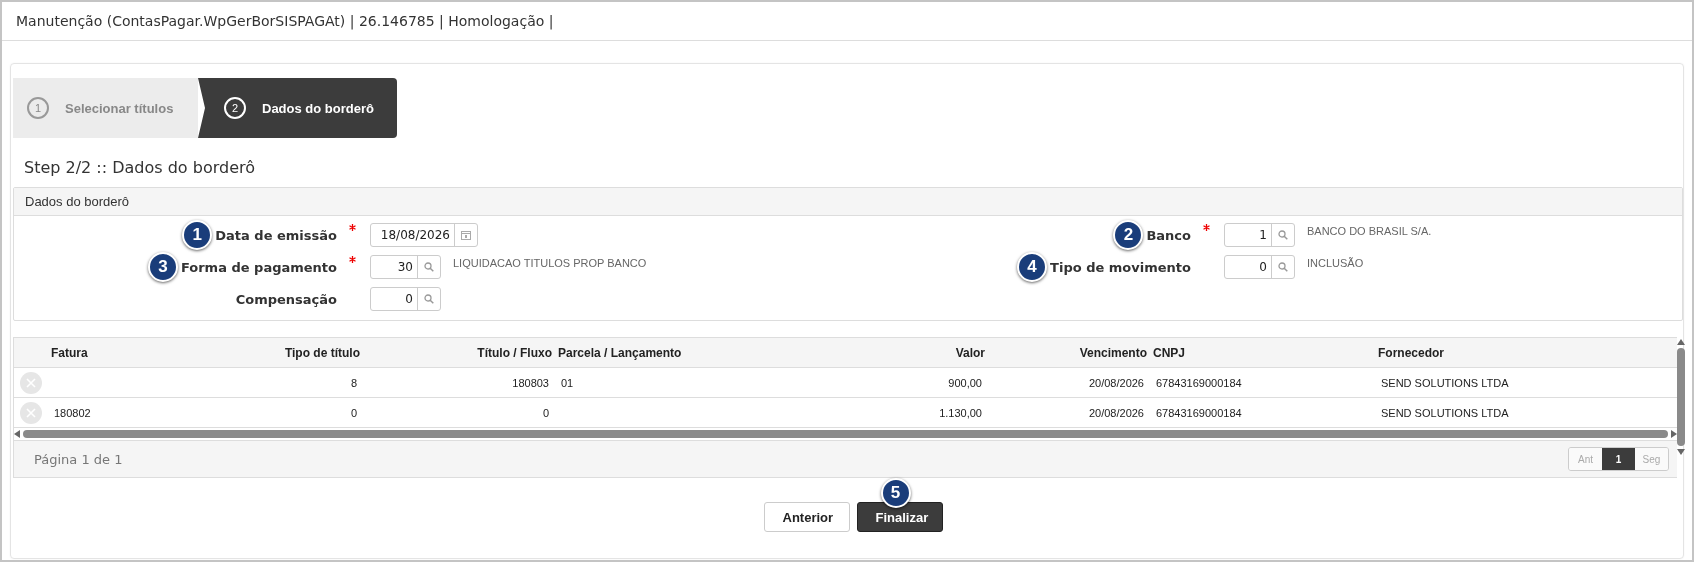  I want to click on column-header: Fornecedor, so click(1526, 353).